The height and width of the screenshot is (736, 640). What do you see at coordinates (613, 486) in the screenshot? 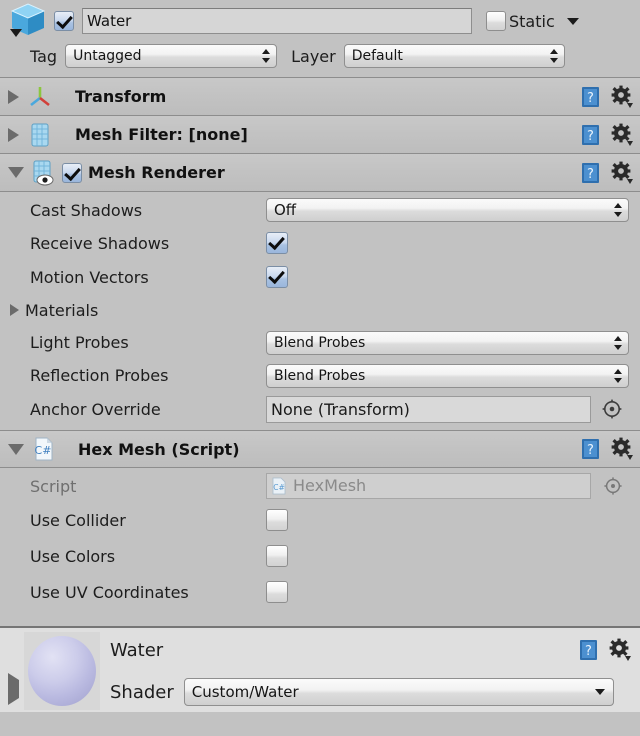
I see `script-target-picker-icon` at bounding box center [613, 486].